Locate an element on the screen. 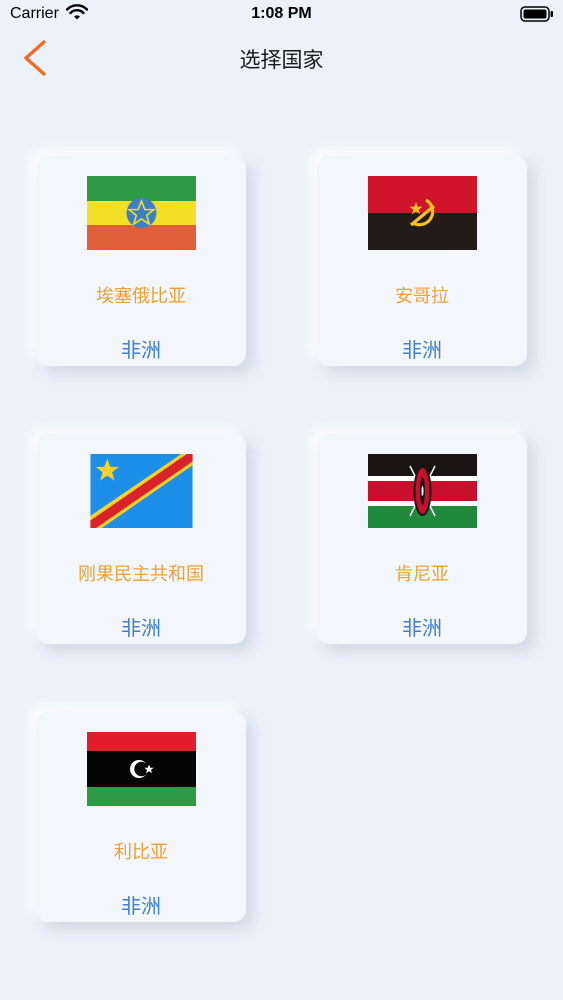 This screenshot has height=1000, width=563. country-card-libya: 利比亚 非洲 is located at coordinates (141, 817).